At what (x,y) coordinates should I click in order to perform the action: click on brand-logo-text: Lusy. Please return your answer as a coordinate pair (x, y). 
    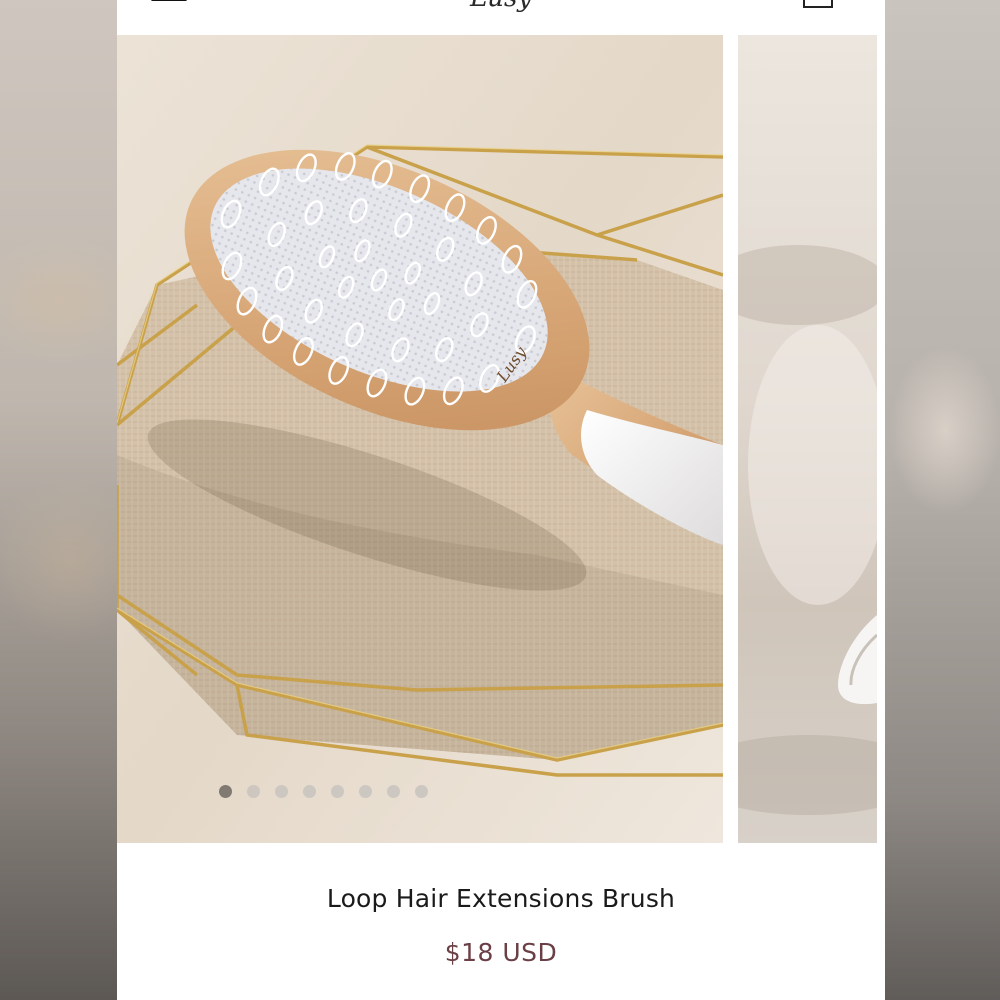
    Looking at the image, I should click on (500, 6).